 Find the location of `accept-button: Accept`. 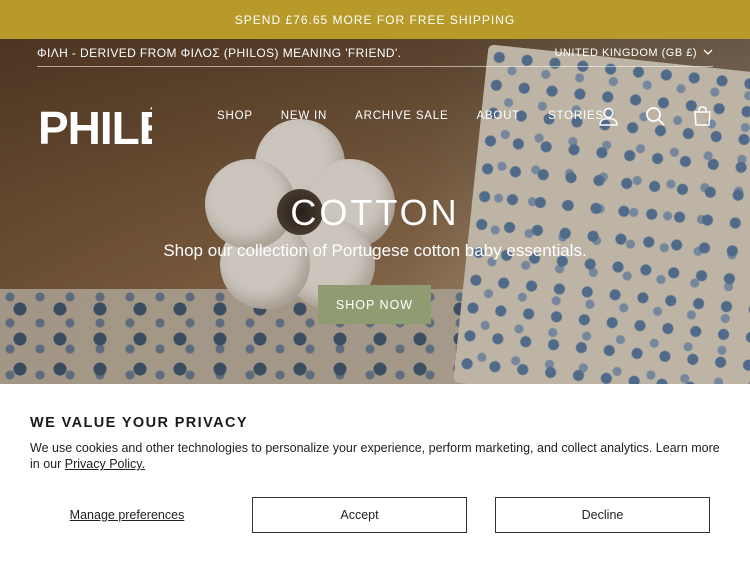

accept-button: Accept is located at coordinates (359, 515).